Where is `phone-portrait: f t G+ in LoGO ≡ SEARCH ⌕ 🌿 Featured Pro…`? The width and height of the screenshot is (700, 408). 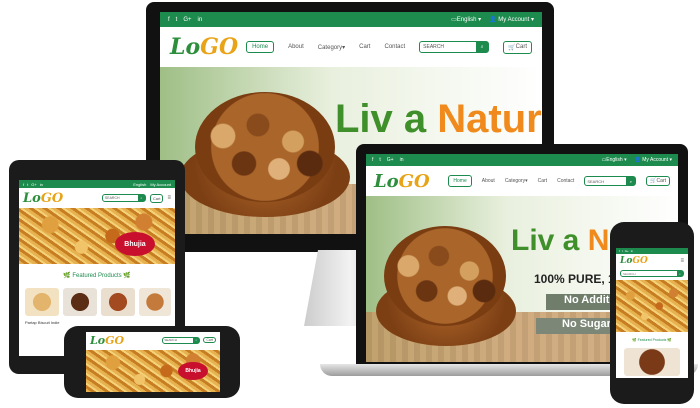 phone-portrait: f t G+ in LoGO ≡ SEARCH ⌕ 🌿 Featured Pro… is located at coordinates (652, 313).